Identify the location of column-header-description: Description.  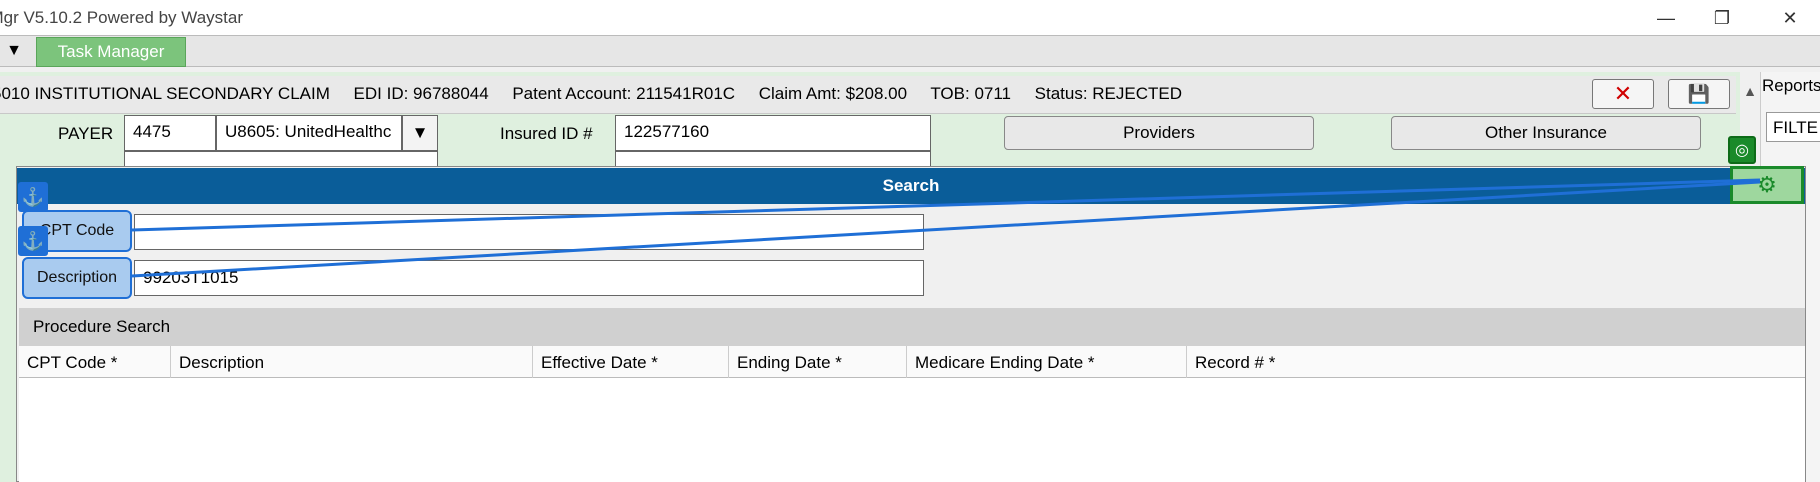
(352, 362).